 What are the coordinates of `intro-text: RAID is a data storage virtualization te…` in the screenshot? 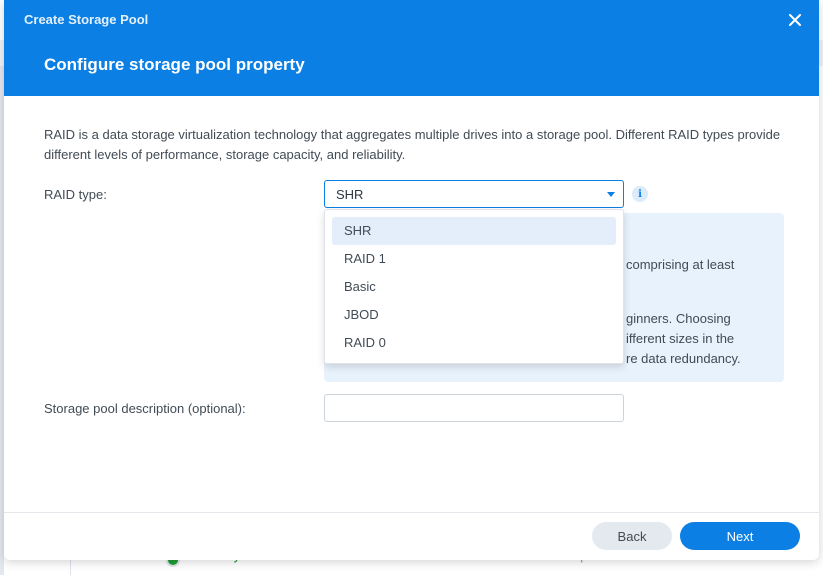 It's located at (412, 144).